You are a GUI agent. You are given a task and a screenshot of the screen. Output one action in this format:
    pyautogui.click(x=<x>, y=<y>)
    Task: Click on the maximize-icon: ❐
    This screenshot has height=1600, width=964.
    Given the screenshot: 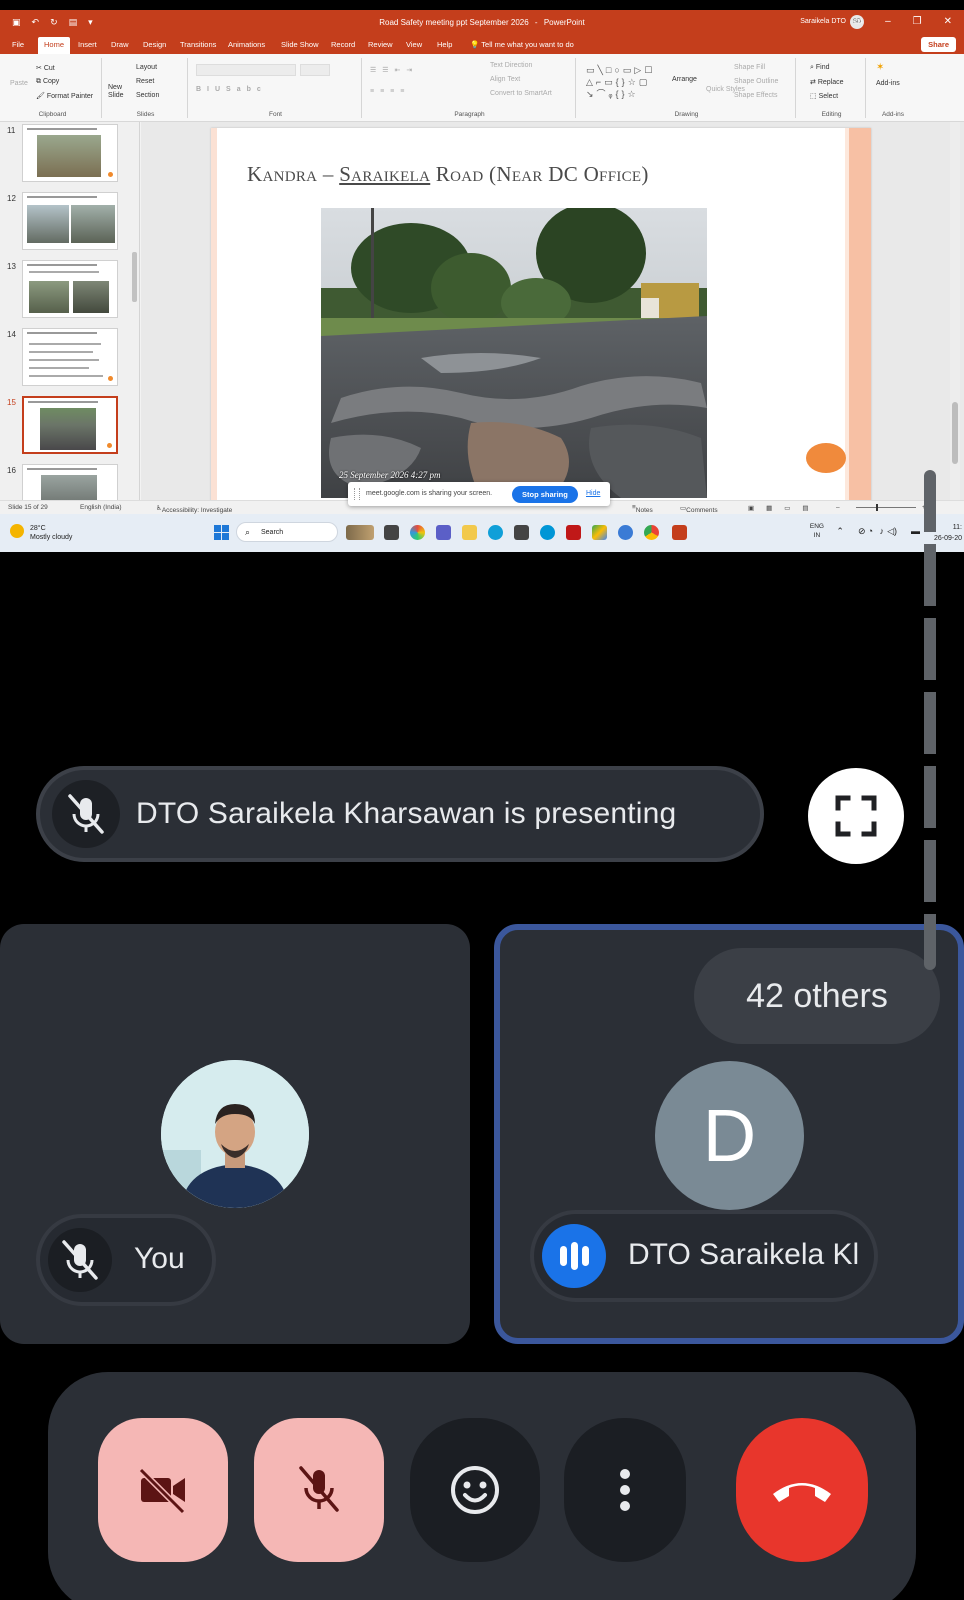 What is the action you would take?
    pyautogui.click(x=917, y=21)
    